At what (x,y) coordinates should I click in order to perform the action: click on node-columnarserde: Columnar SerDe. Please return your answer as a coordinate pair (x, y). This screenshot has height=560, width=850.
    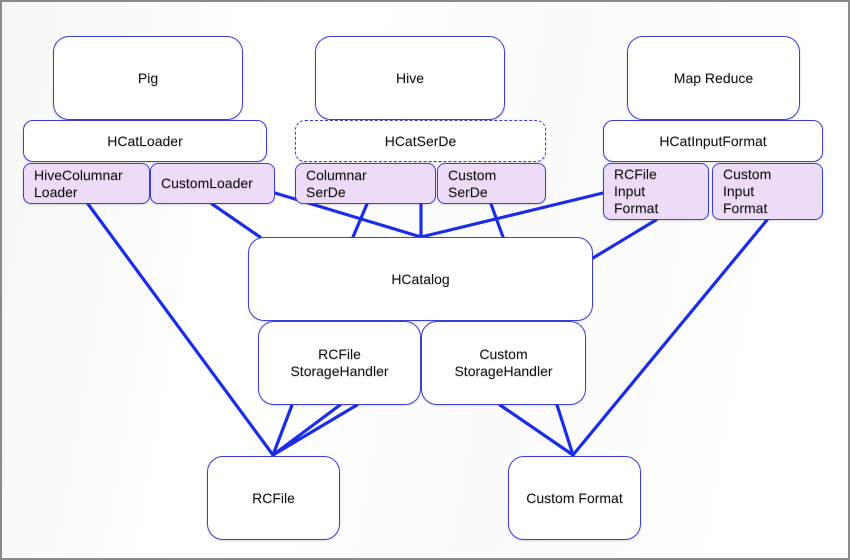
    Looking at the image, I should click on (365, 183).